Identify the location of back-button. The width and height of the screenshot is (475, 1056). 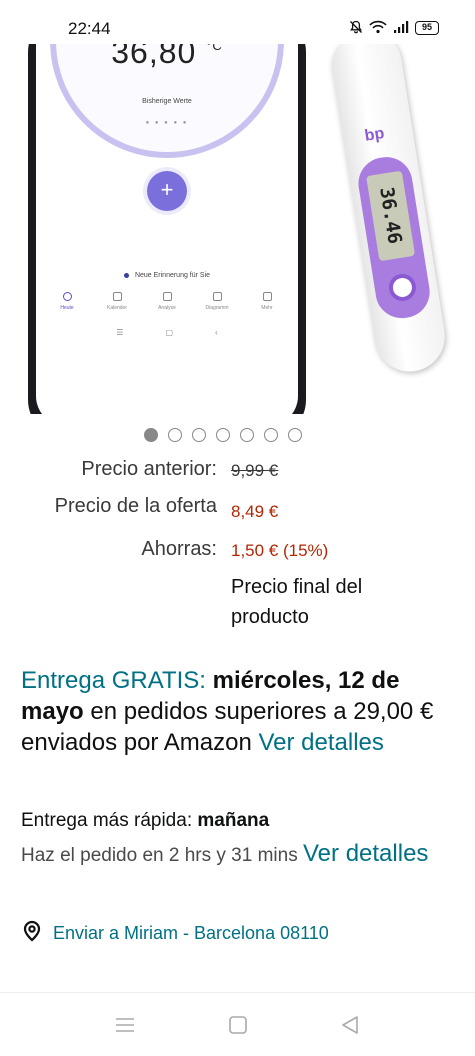
(350, 1025).